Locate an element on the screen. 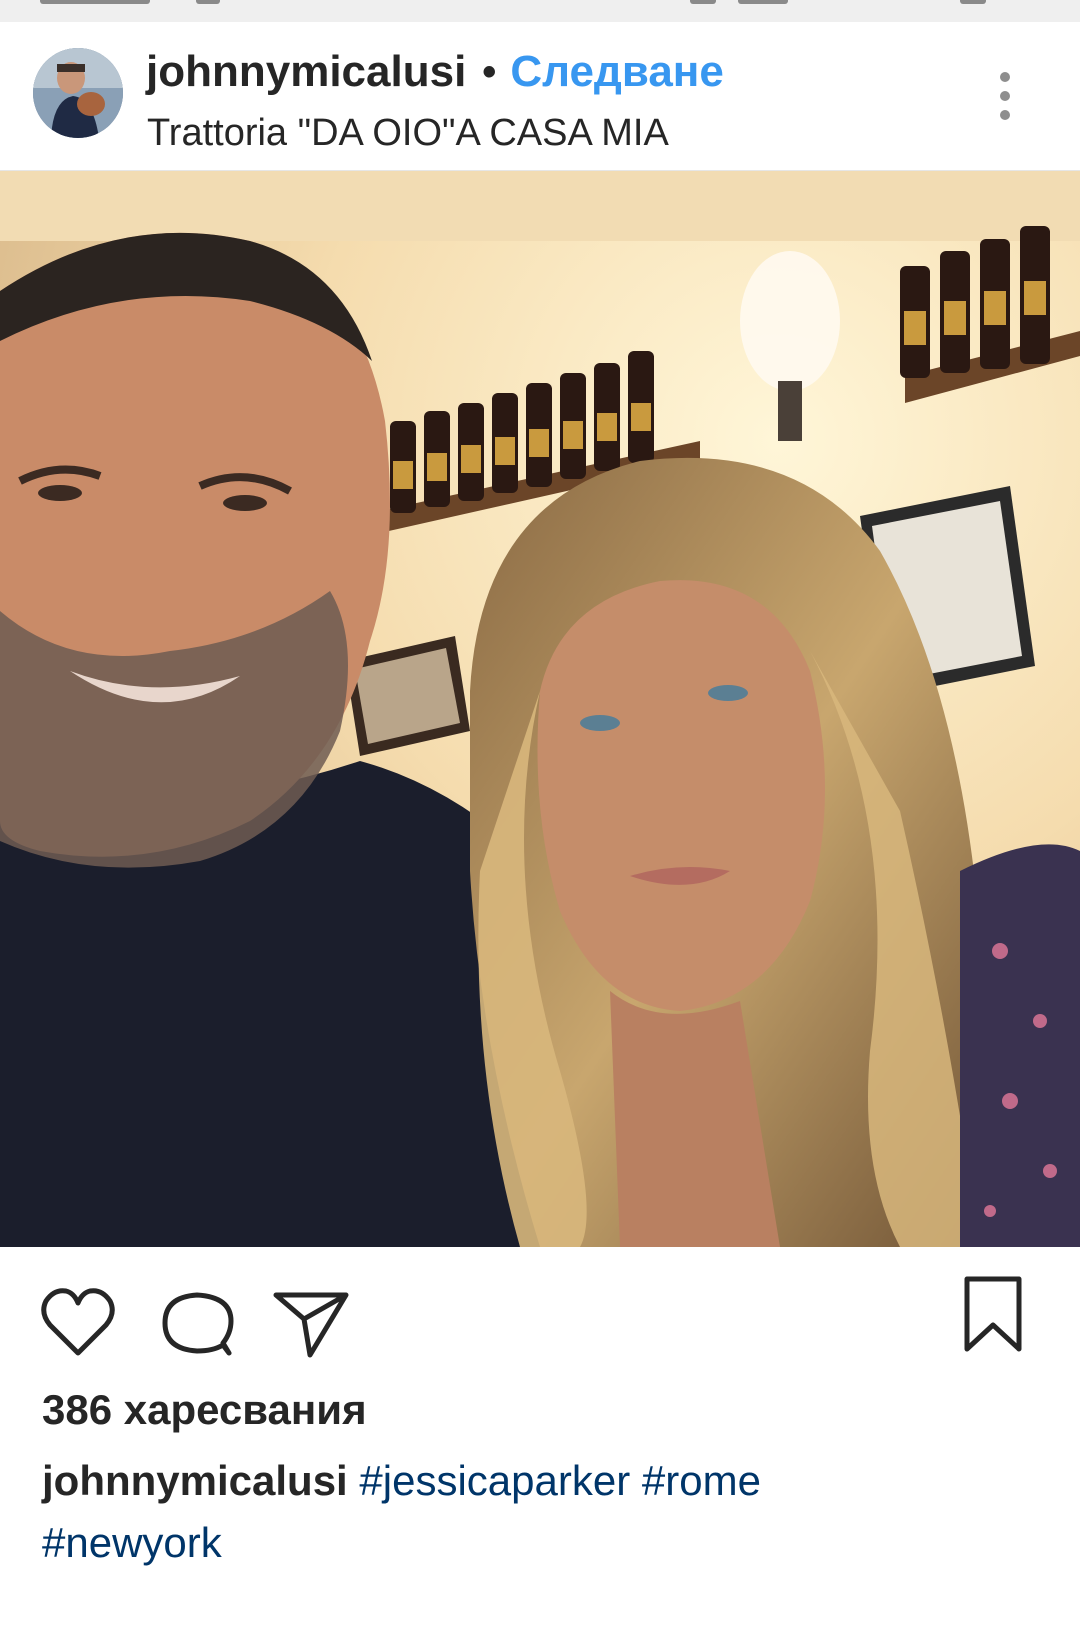 This screenshot has height=1627, width=1080. status-bar is located at coordinates (540, 11).